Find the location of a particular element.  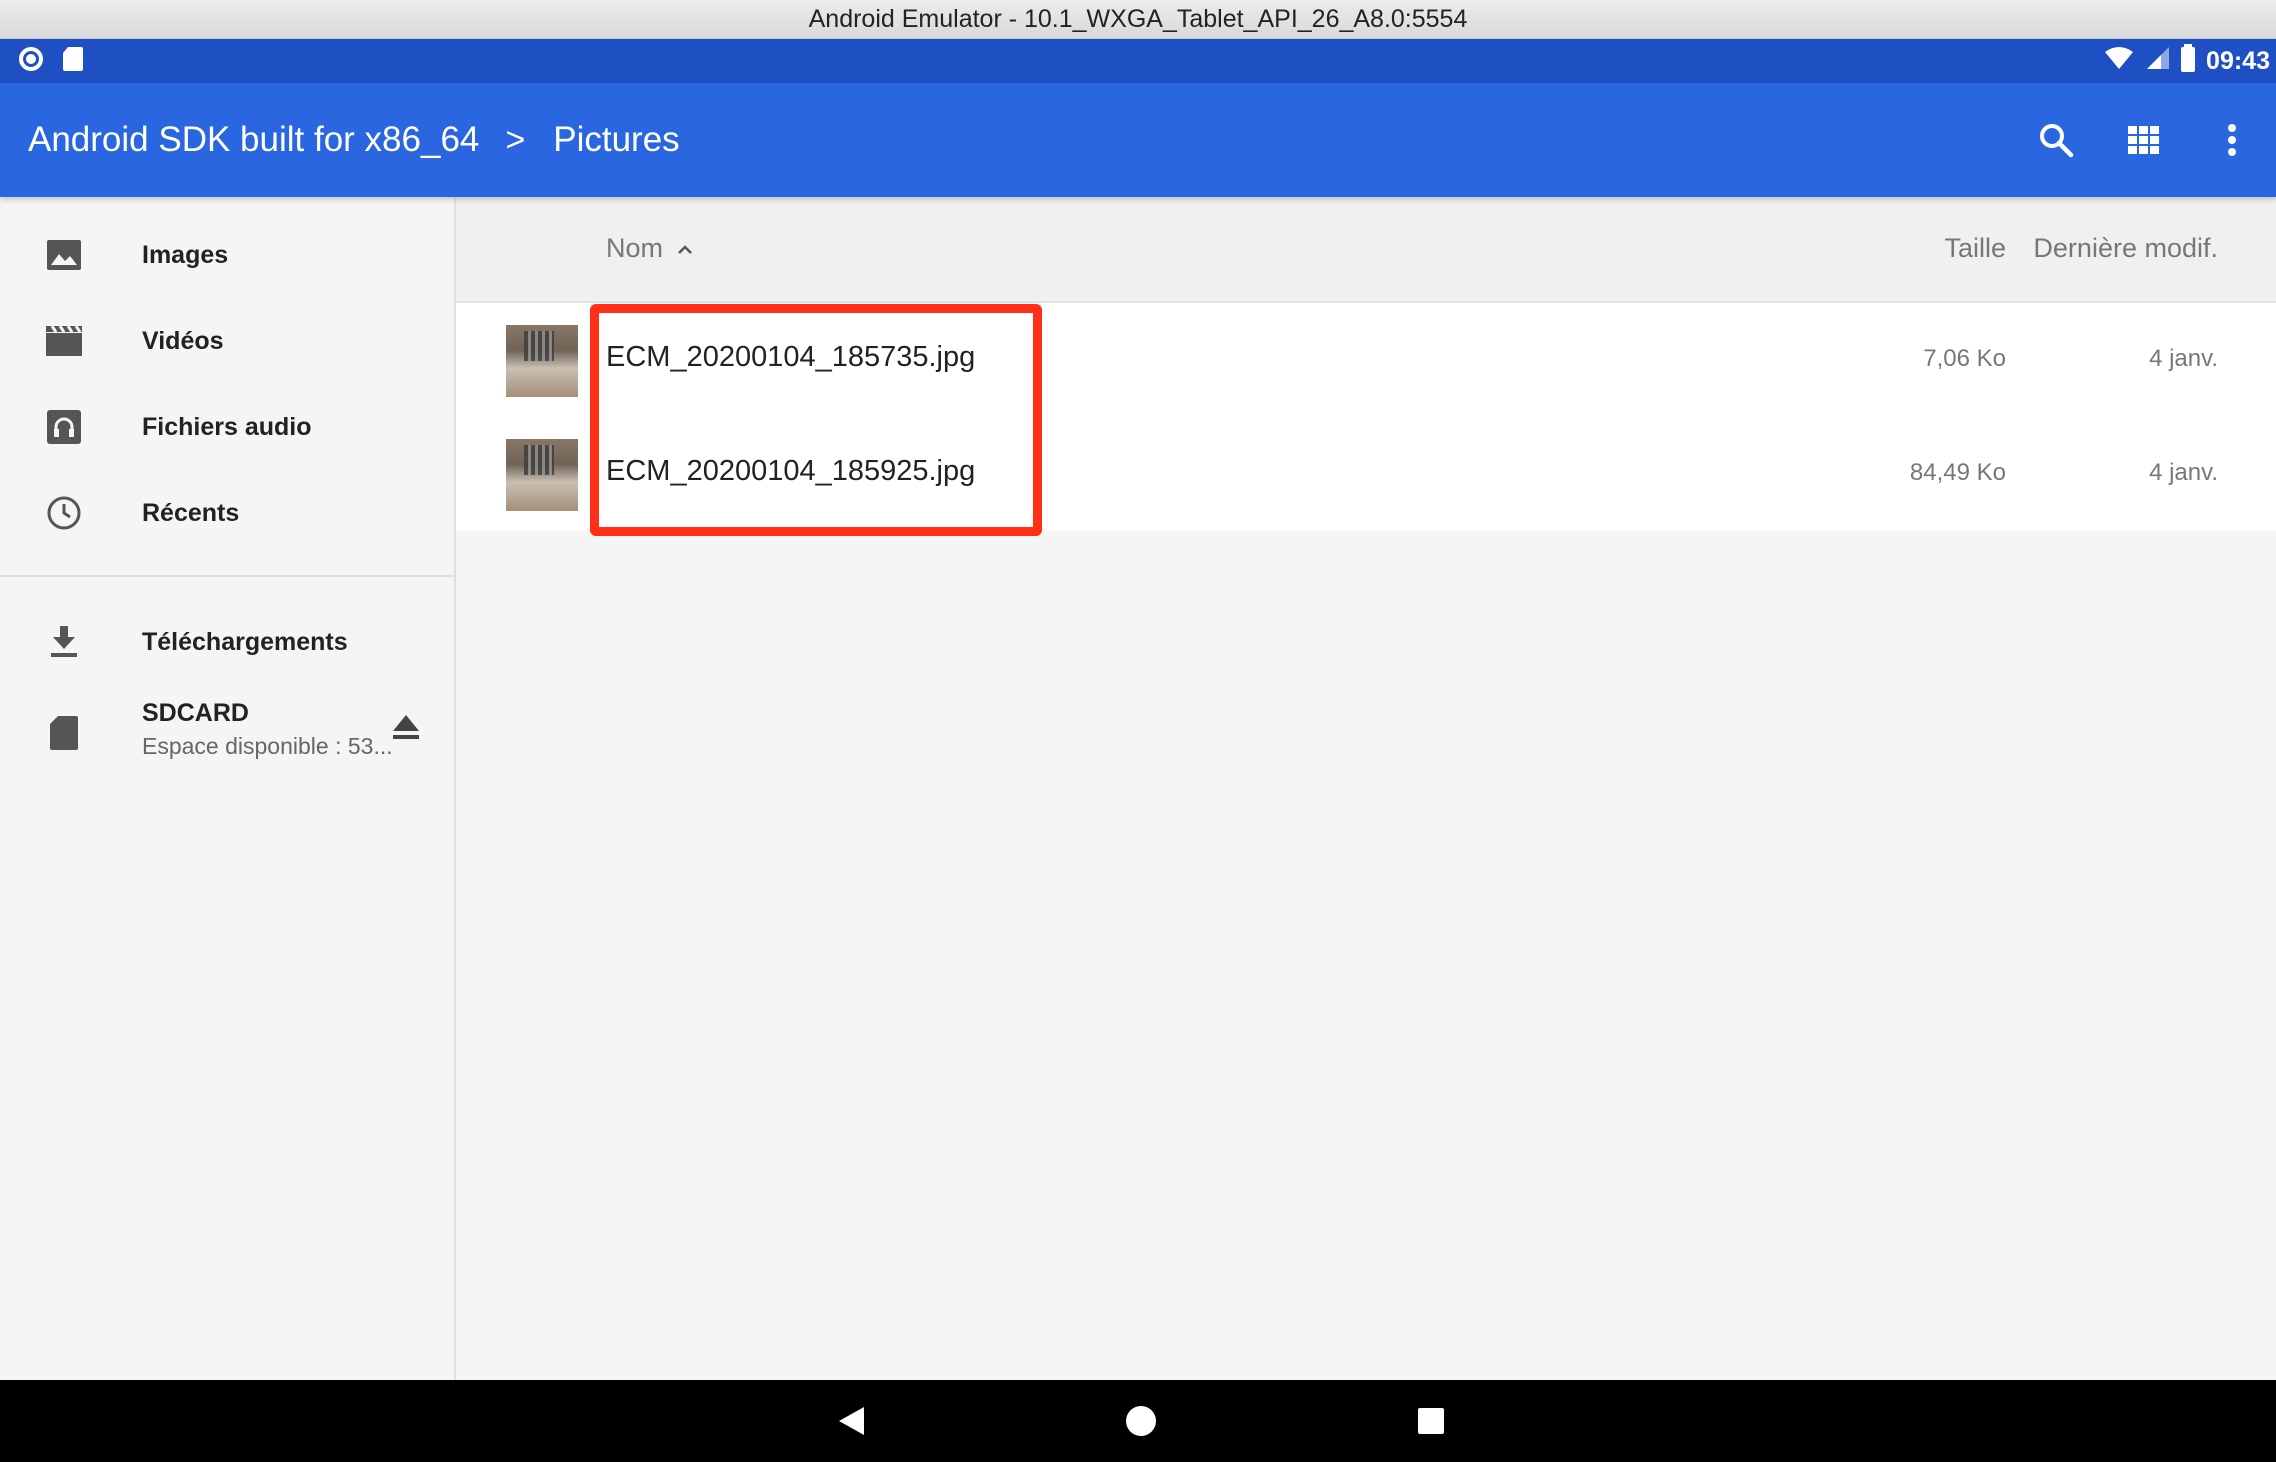

sidebar-item-downloads: Téléchargements is located at coordinates (227, 642).